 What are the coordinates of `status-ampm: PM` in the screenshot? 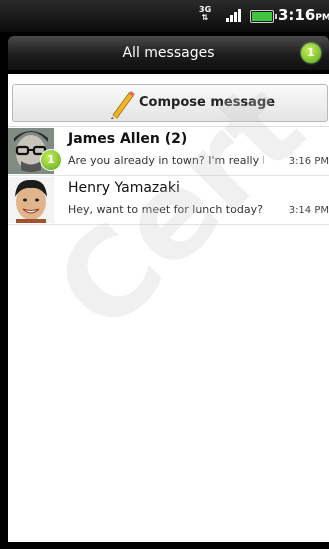 It's located at (322, 18).